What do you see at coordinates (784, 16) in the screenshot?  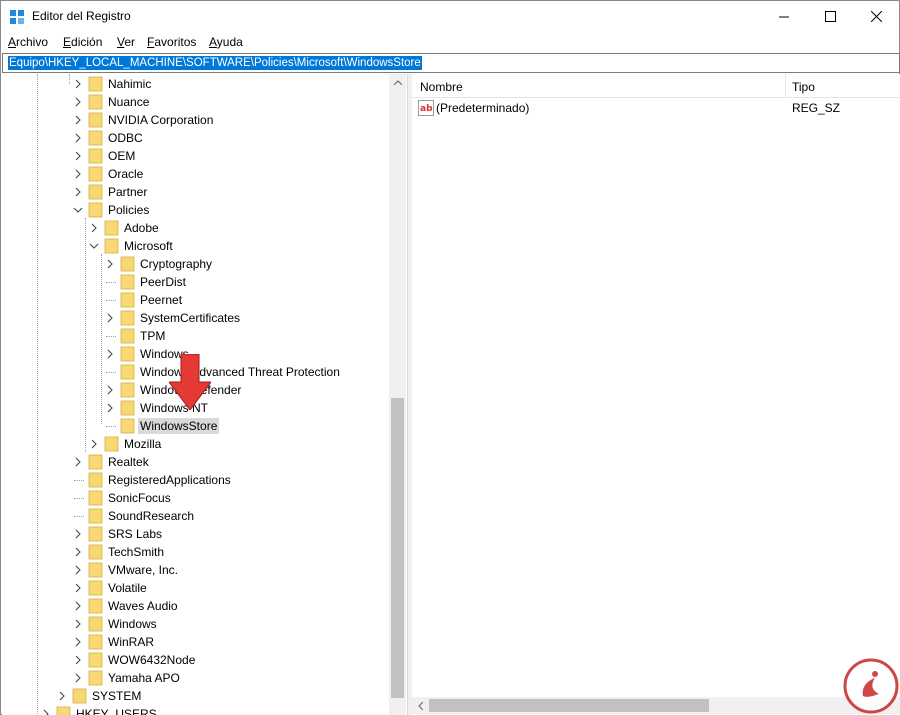 I see `minimize-button` at bounding box center [784, 16].